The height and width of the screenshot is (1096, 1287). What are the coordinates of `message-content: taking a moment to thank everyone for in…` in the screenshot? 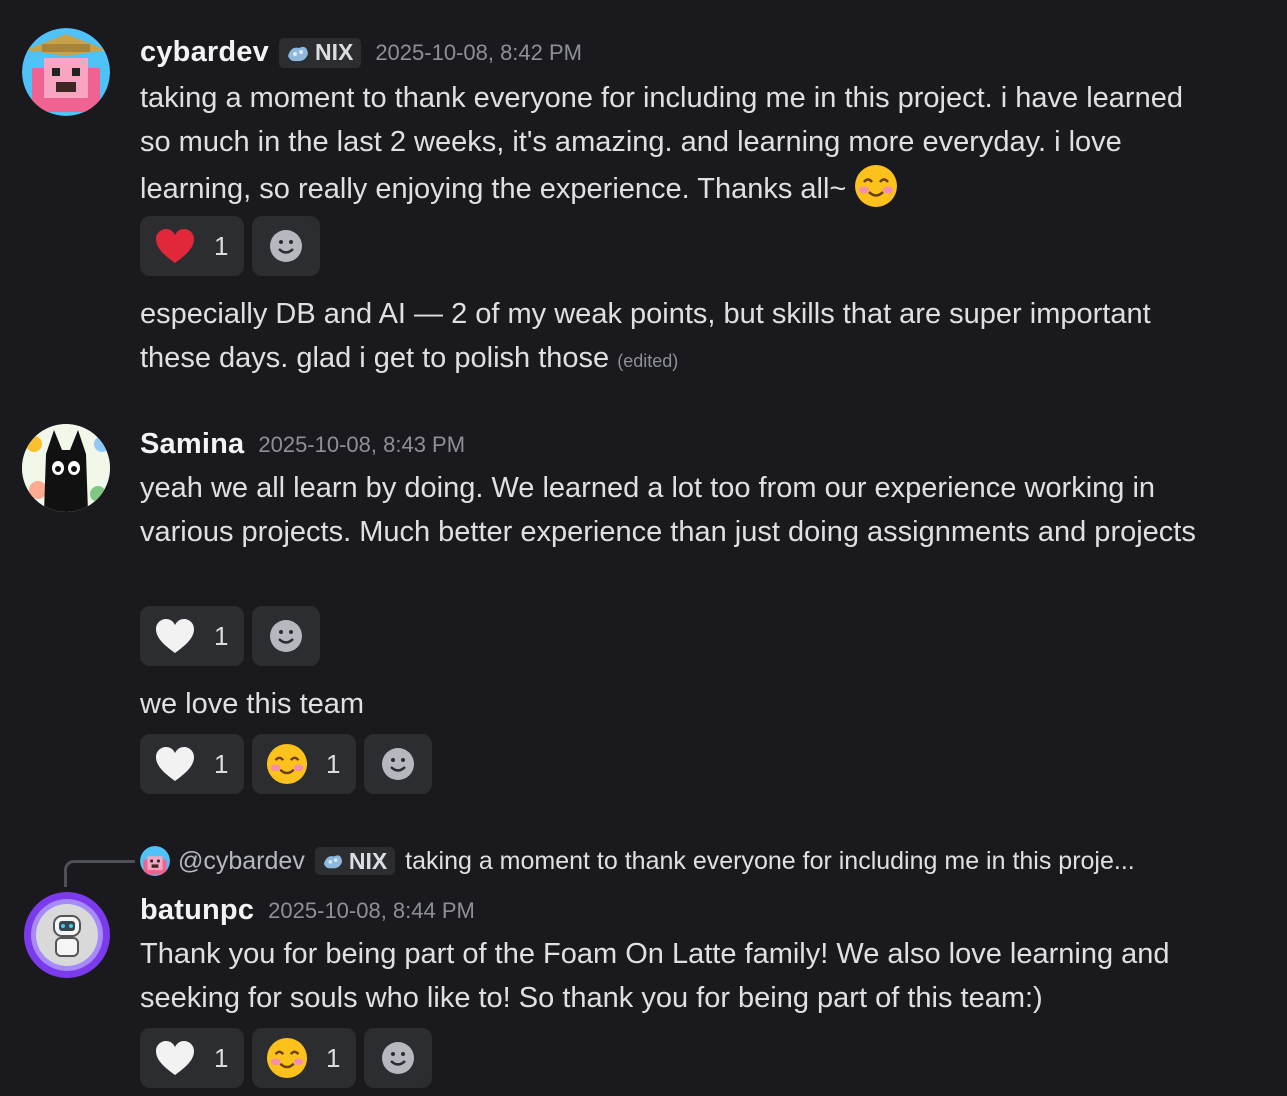 It's located at (670, 143).